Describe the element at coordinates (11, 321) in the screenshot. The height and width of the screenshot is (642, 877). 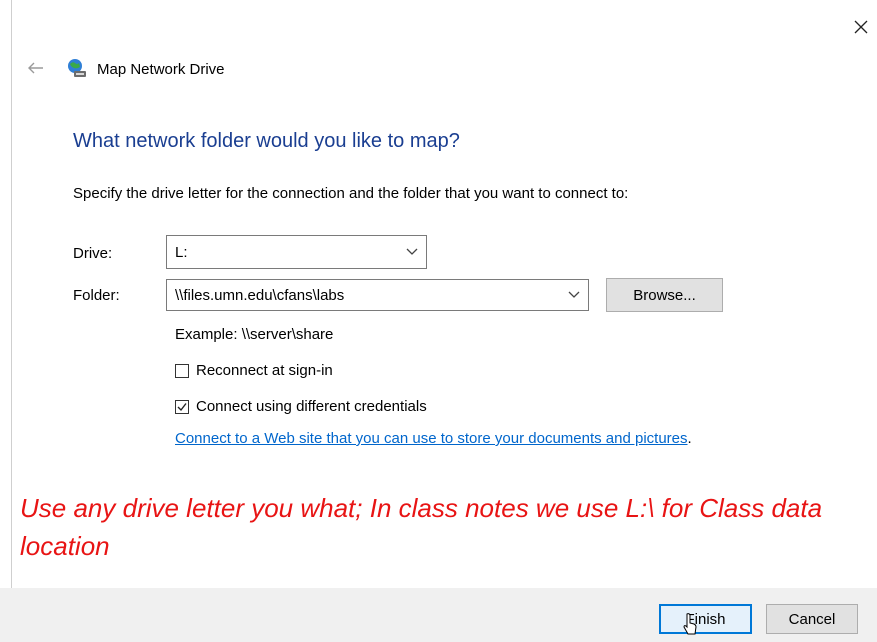
I see `window-left-border` at that location.